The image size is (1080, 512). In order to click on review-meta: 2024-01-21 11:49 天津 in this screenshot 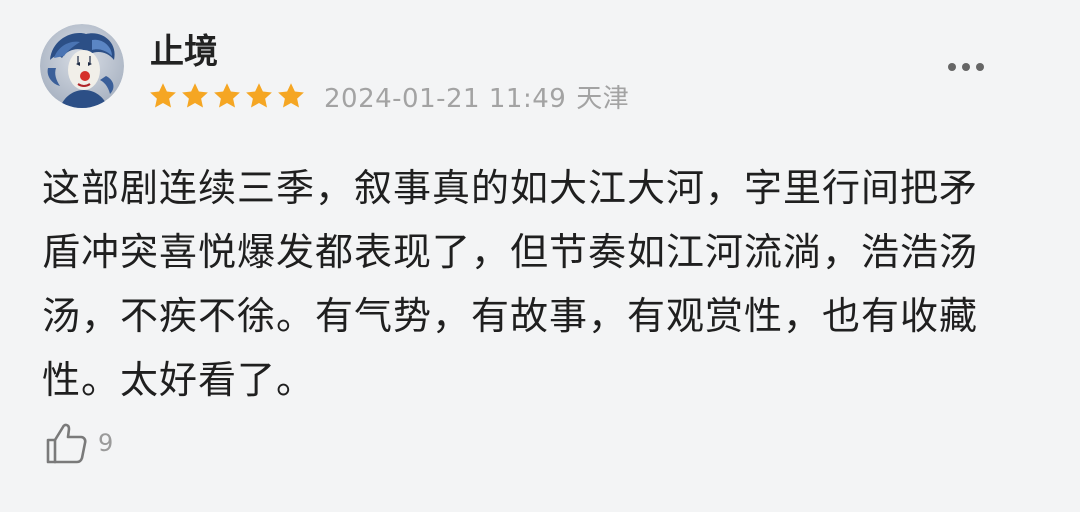, I will do `click(476, 96)`.